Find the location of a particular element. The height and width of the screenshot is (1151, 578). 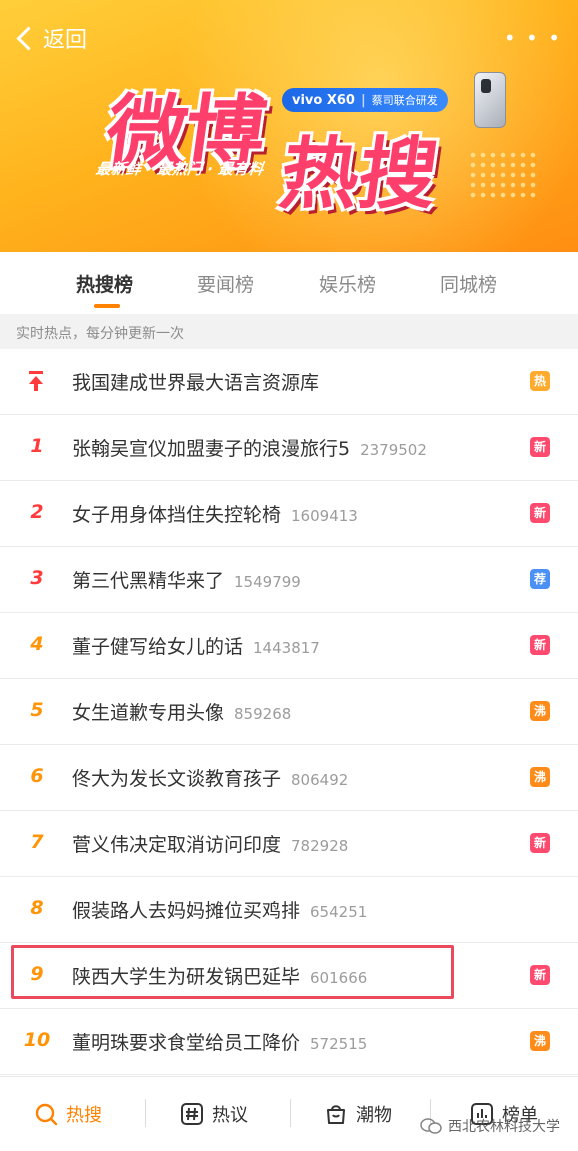

tab-news: 要闻榜 is located at coordinates (225, 283).